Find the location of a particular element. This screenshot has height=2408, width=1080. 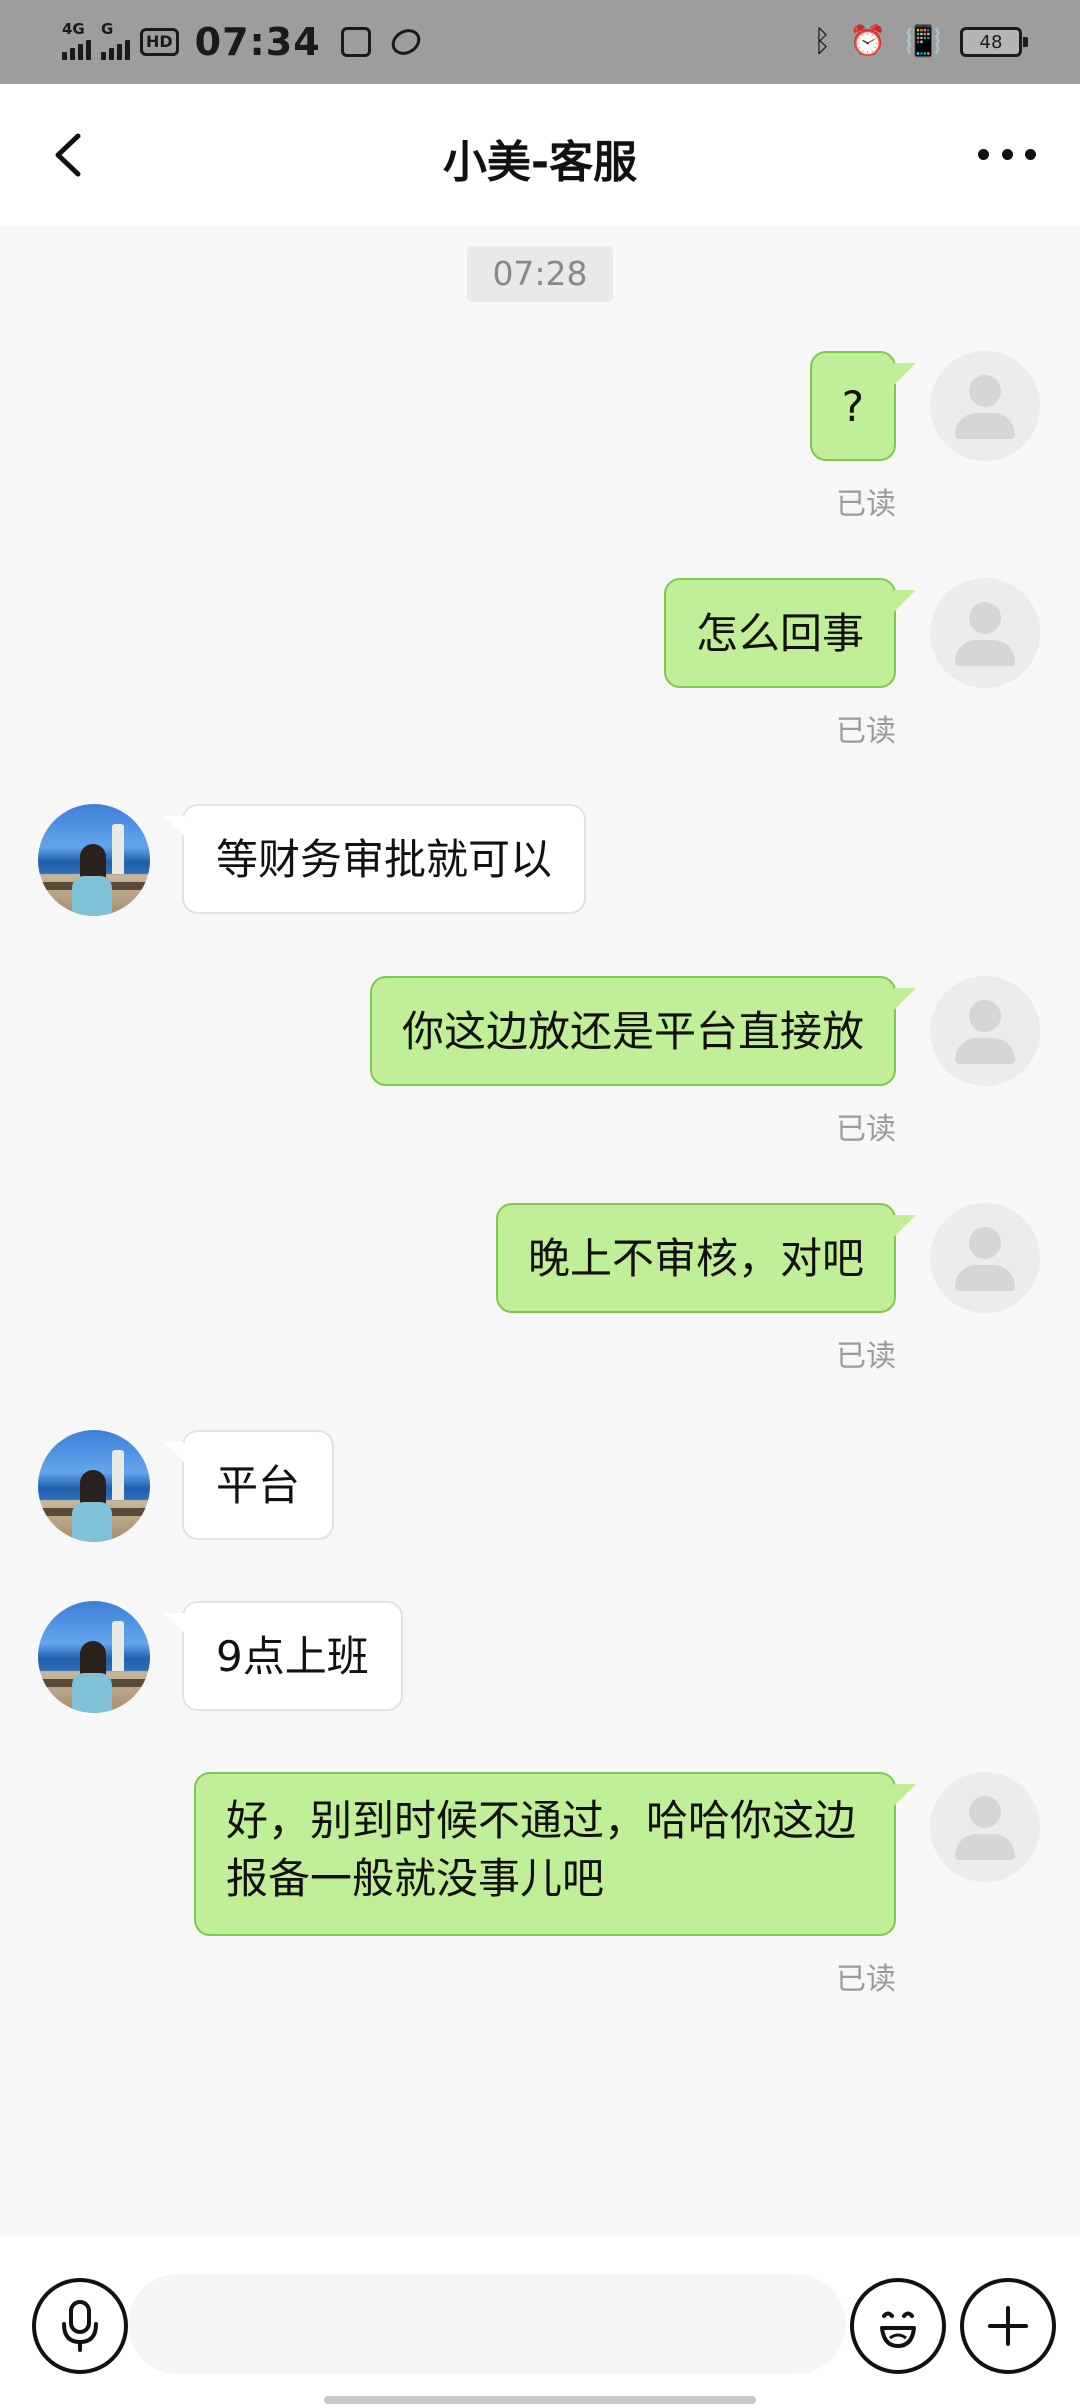

network-type-g: G is located at coordinates (107, 29).